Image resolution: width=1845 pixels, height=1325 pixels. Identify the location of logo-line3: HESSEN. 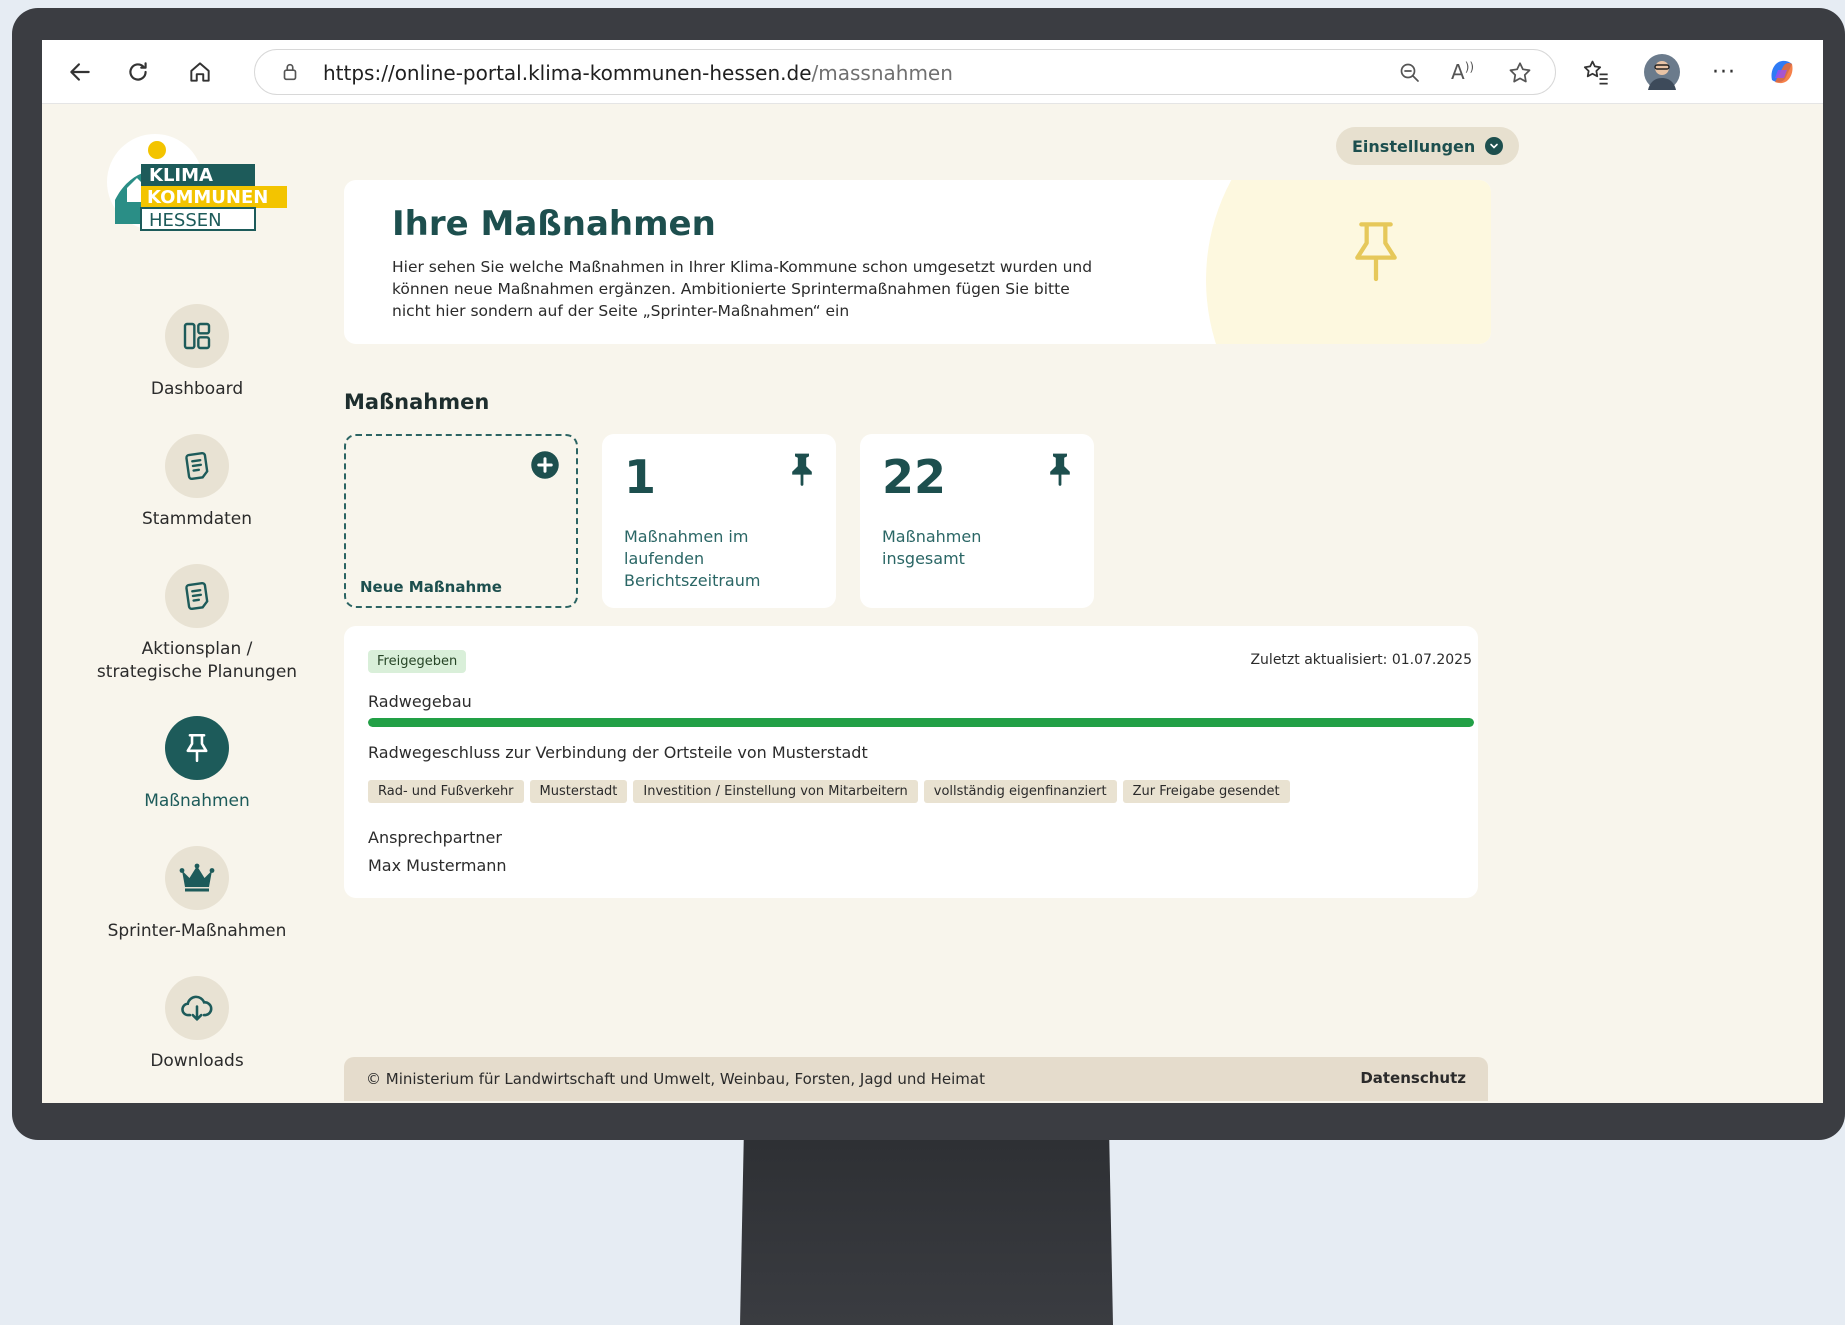
(185, 220).